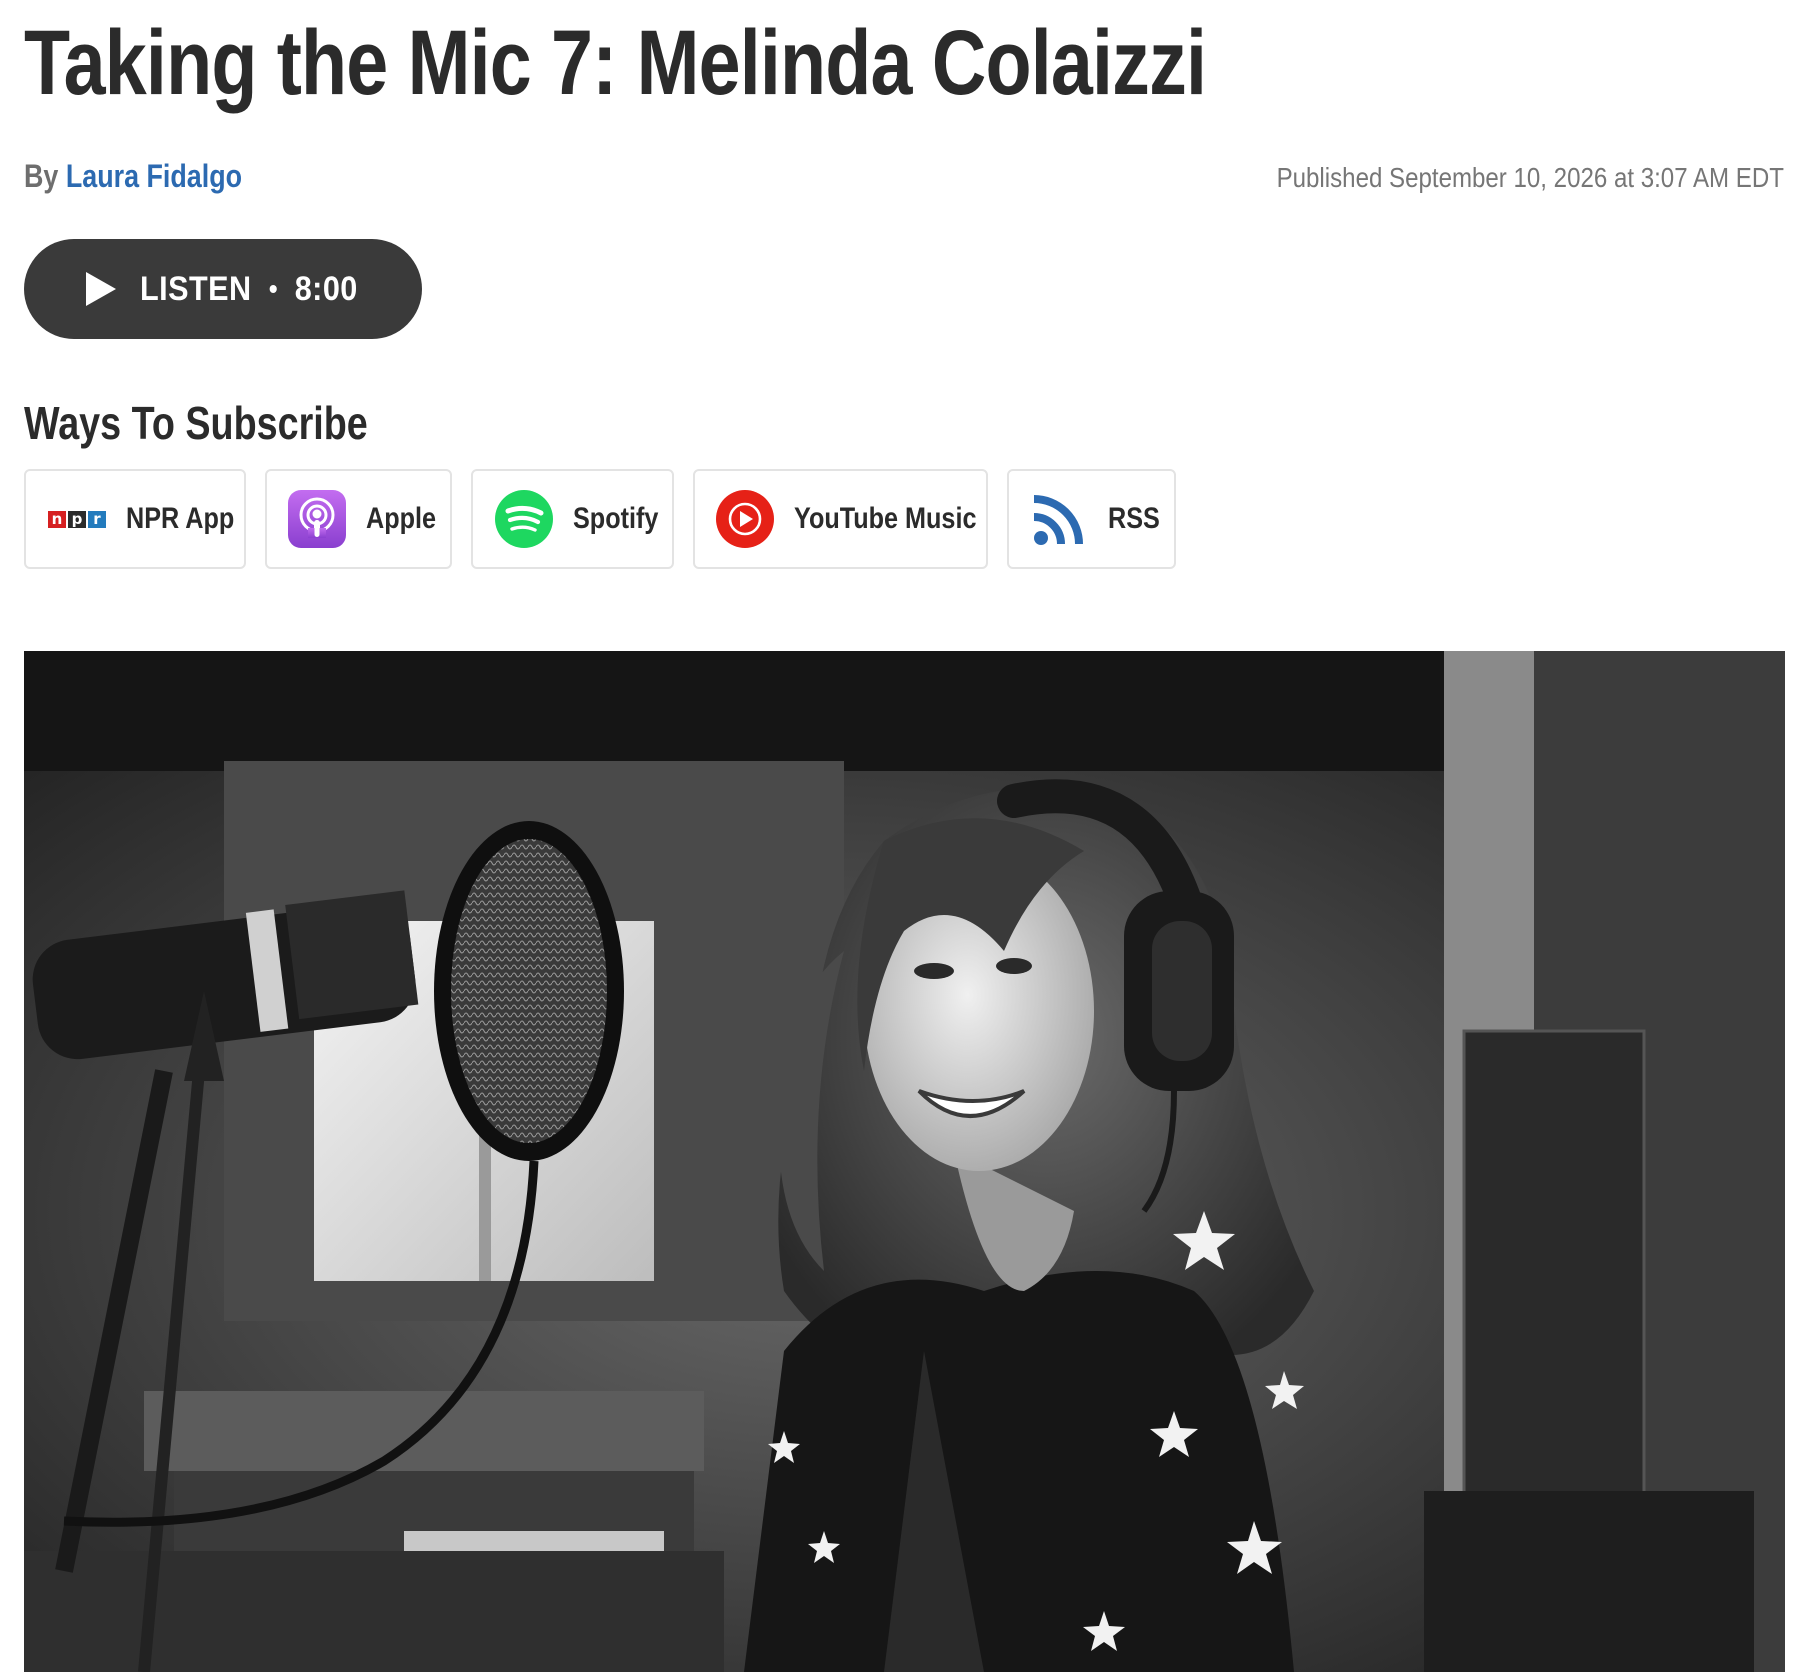 Image resolution: width=1808 pixels, height=1672 pixels. What do you see at coordinates (273, 289) in the screenshot?
I see `separator-dot` at bounding box center [273, 289].